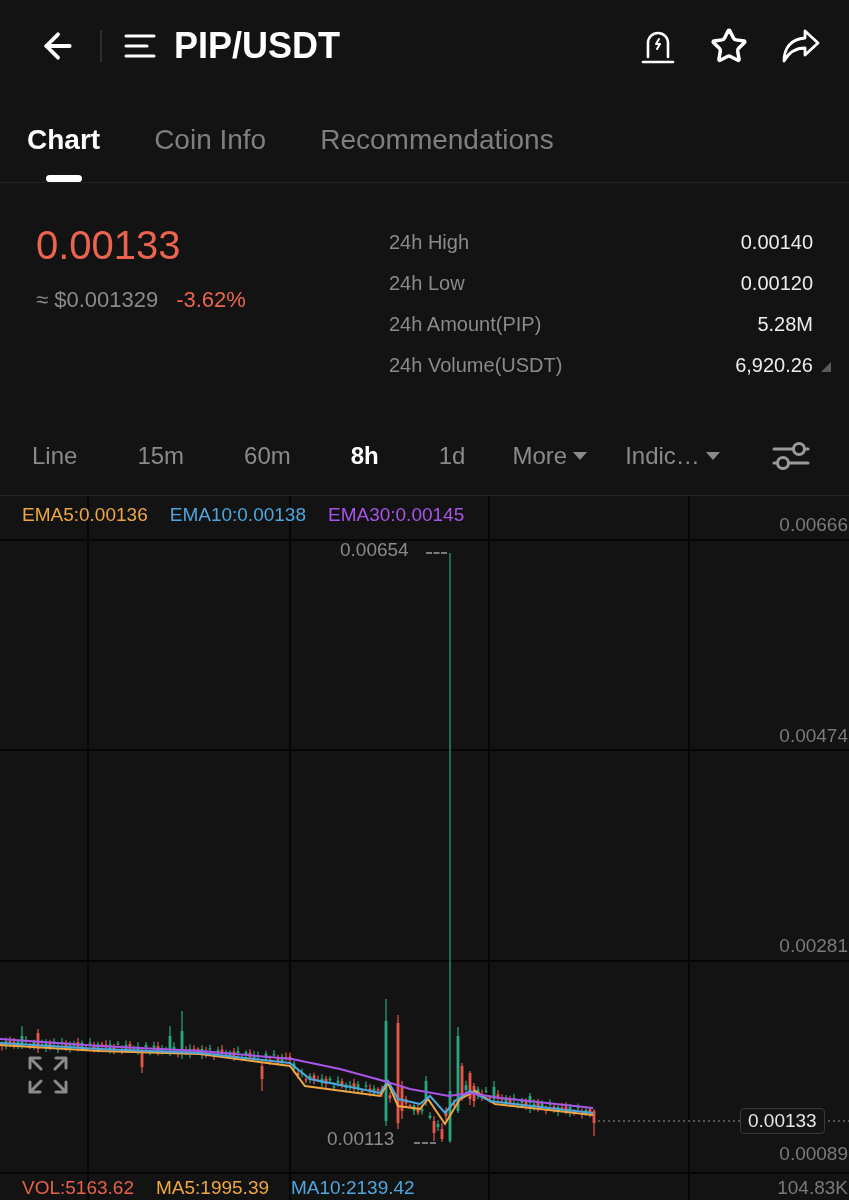  What do you see at coordinates (785, 324) in the screenshot?
I see `stat-value: 5.28M` at bounding box center [785, 324].